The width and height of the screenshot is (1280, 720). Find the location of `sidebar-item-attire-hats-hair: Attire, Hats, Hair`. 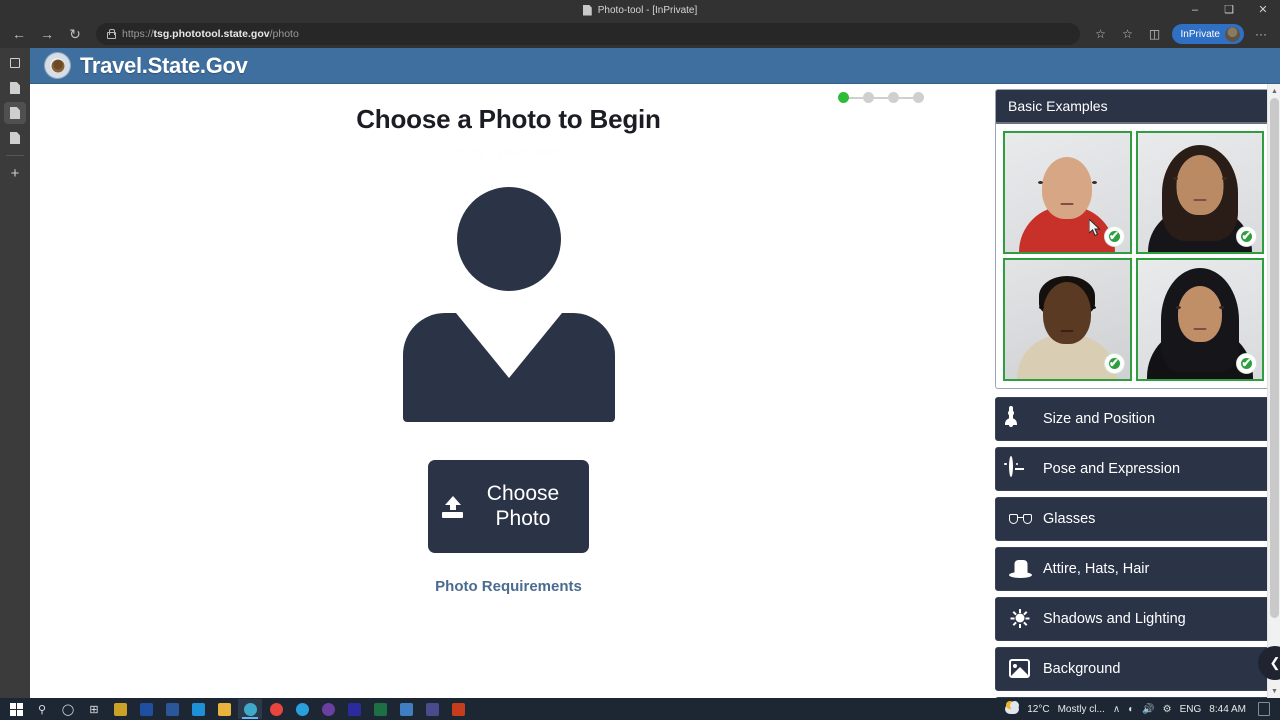

sidebar-item-attire-hats-hair: Attire, Hats, Hair is located at coordinates (1133, 569).